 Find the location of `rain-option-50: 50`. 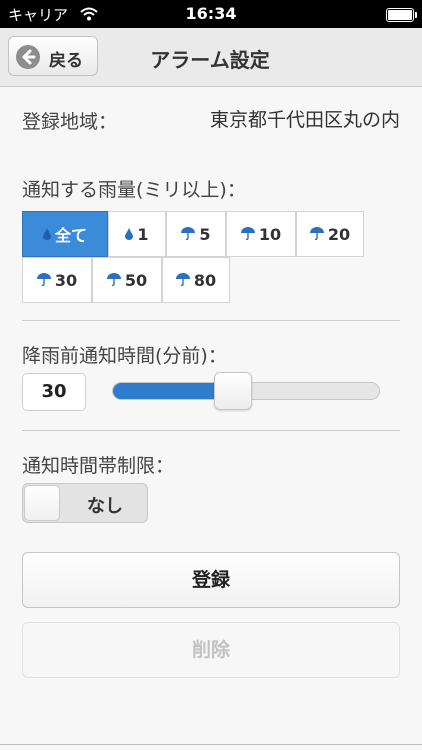

rain-option-50: 50 is located at coordinates (127, 280).